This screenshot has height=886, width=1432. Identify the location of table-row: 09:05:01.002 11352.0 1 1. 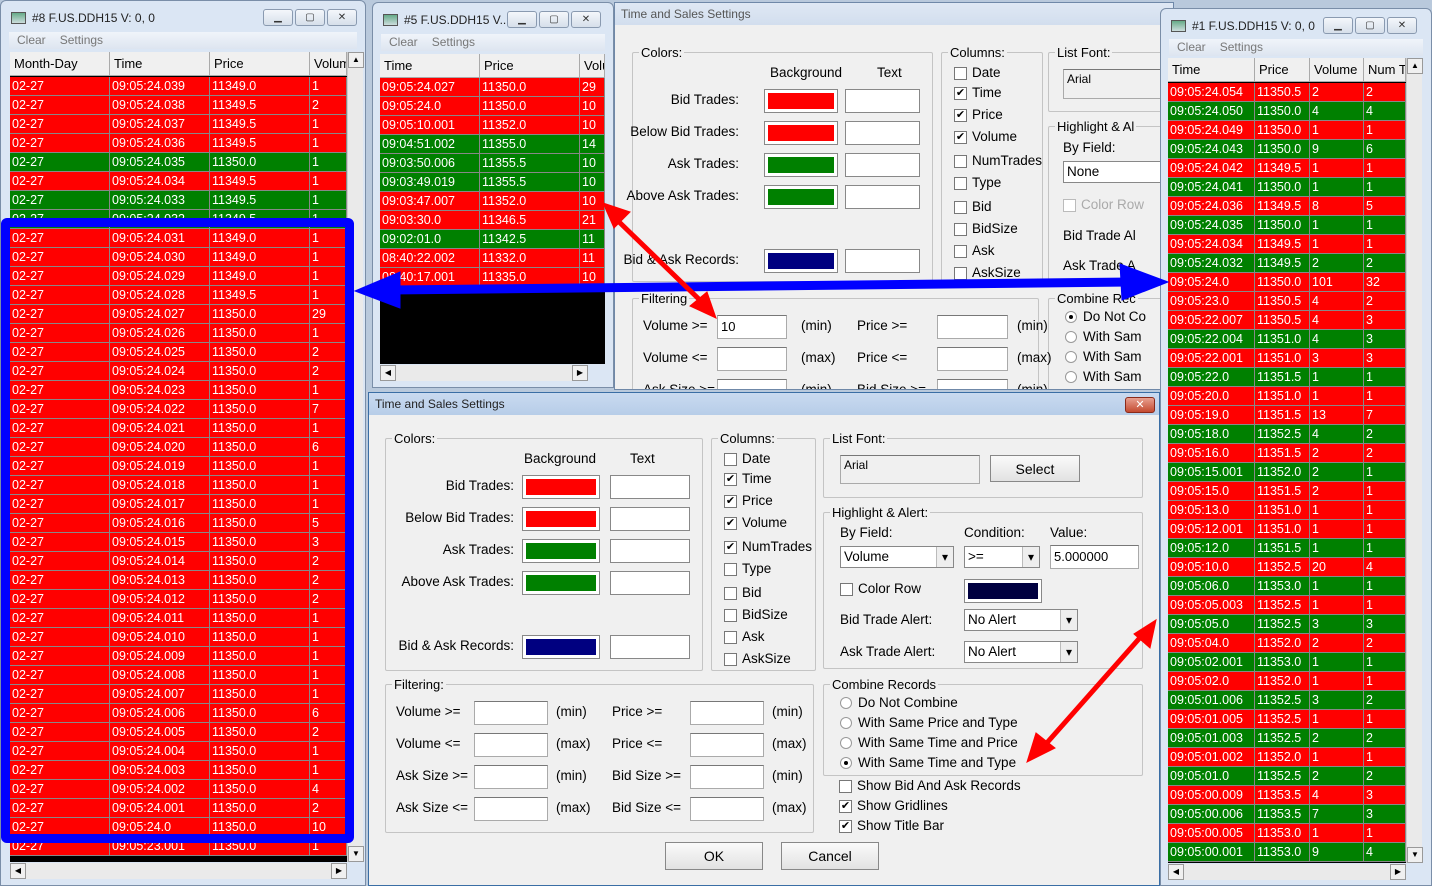
(1287, 757).